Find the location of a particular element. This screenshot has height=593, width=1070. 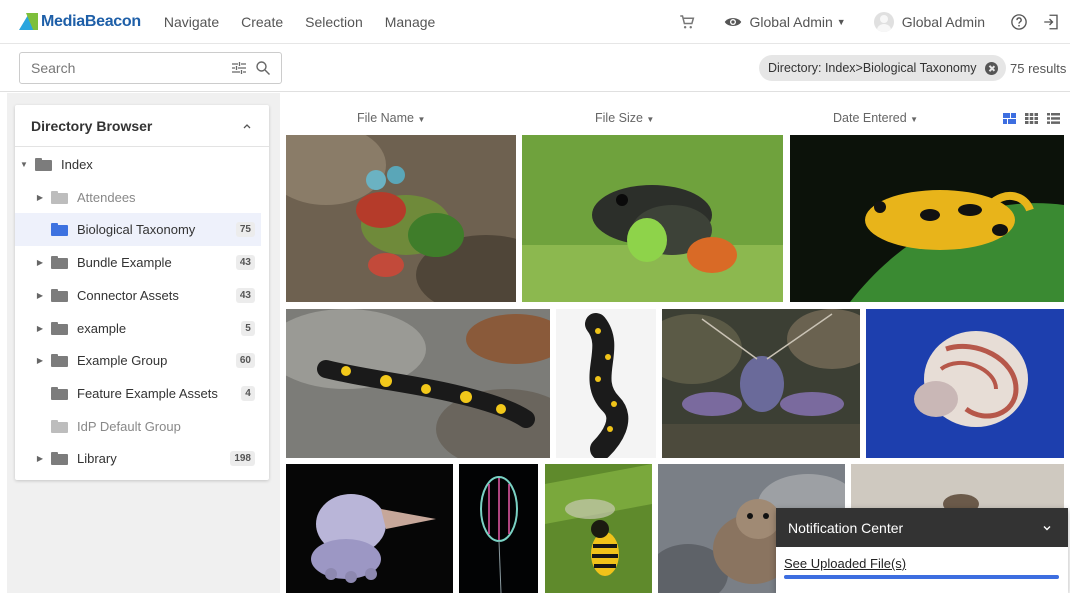

tree-item-label: Library is located at coordinates (97, 459).